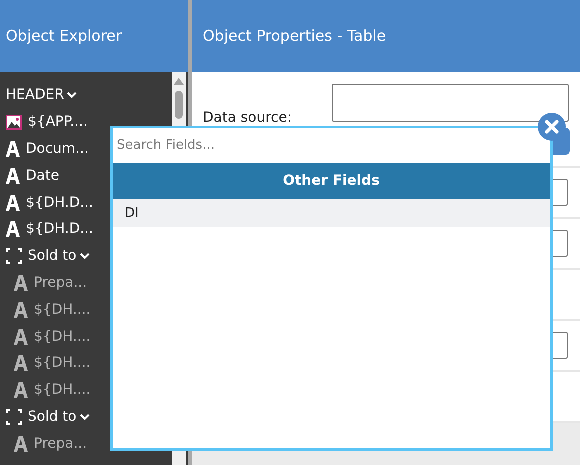 The width and height of the screenshot is (580, 465). What do you see at coordinates (386, 36) in the screenshot?
I see `properties-header: Object Properties - Table` at bounding box center [386, 36].